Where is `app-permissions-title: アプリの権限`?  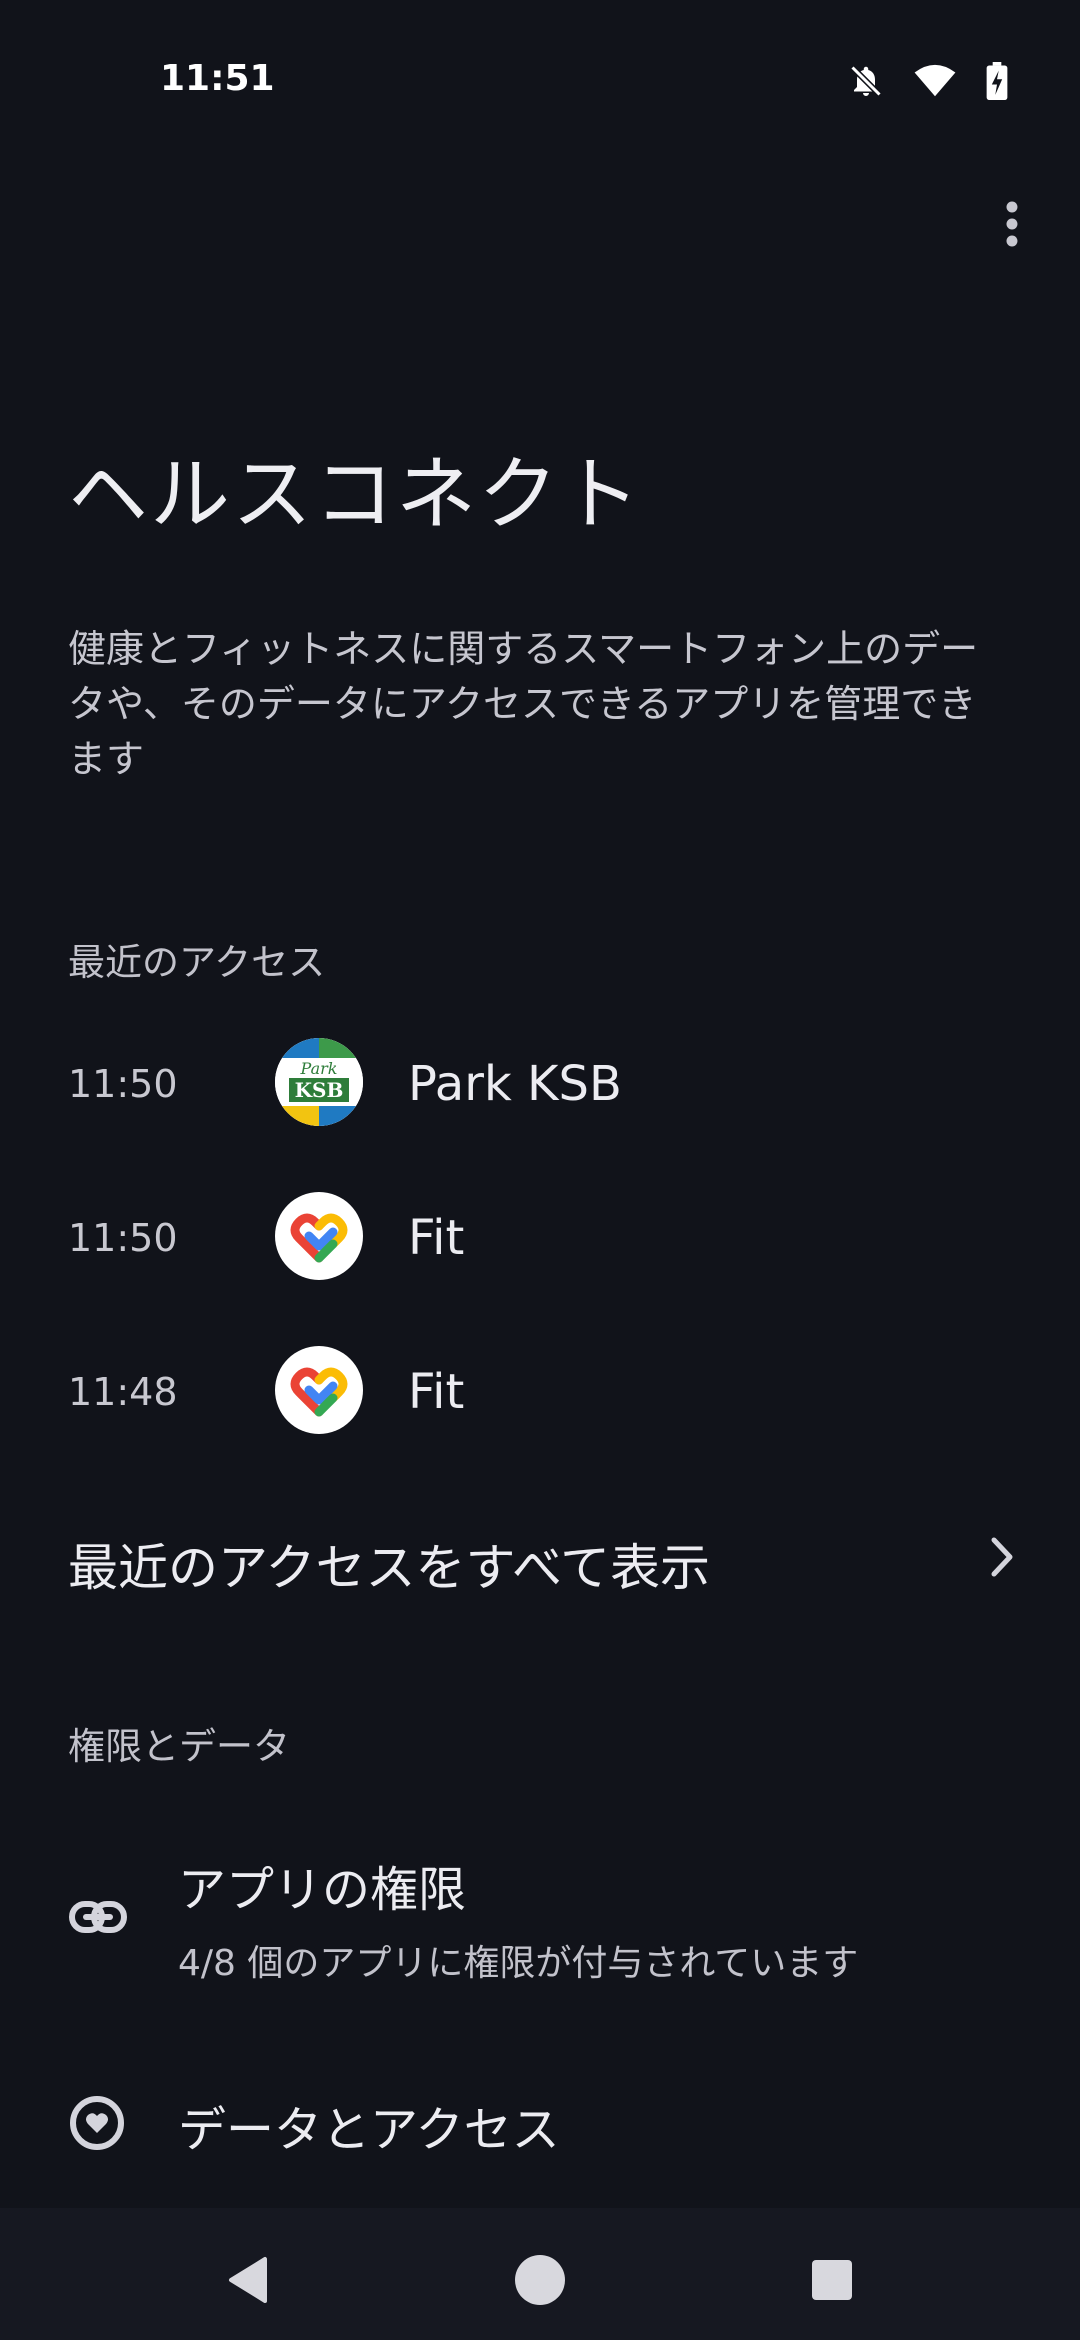
app-permissions-title: アプリの権限 is located at coordinates (322, 1890).